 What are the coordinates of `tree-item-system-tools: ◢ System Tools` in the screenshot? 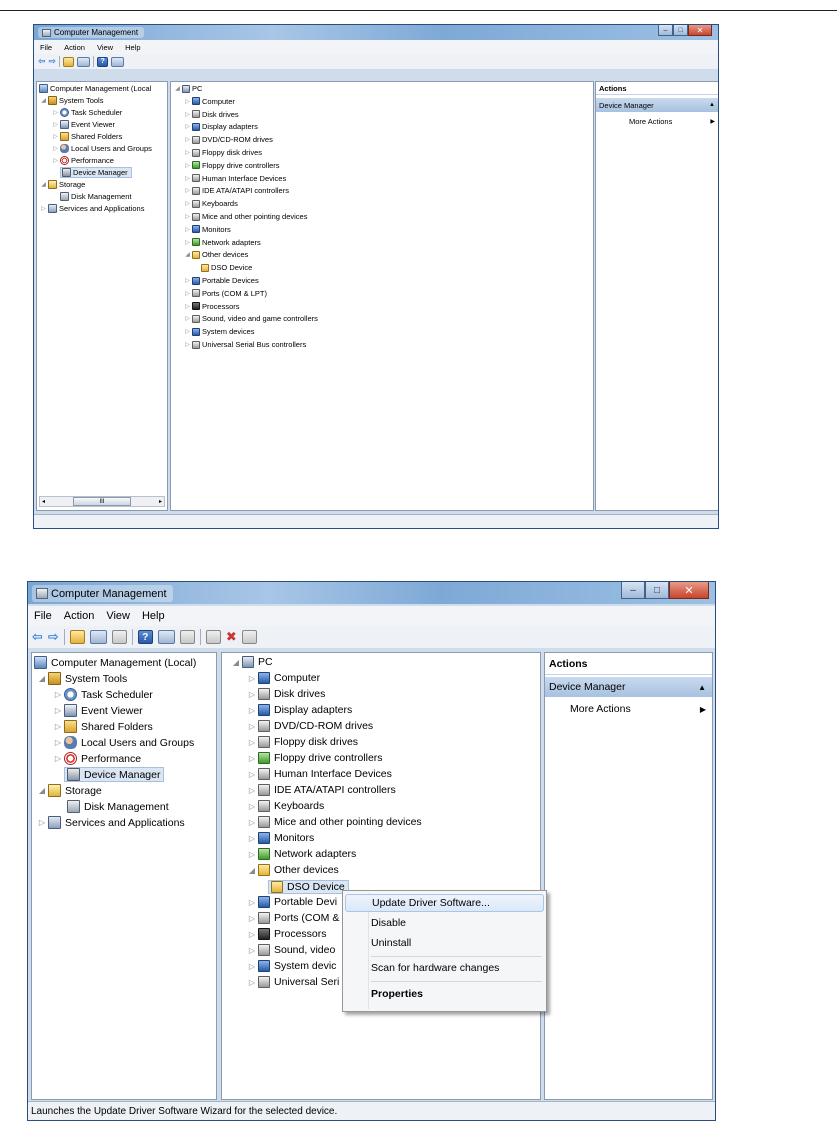 It's located at (81, 678).